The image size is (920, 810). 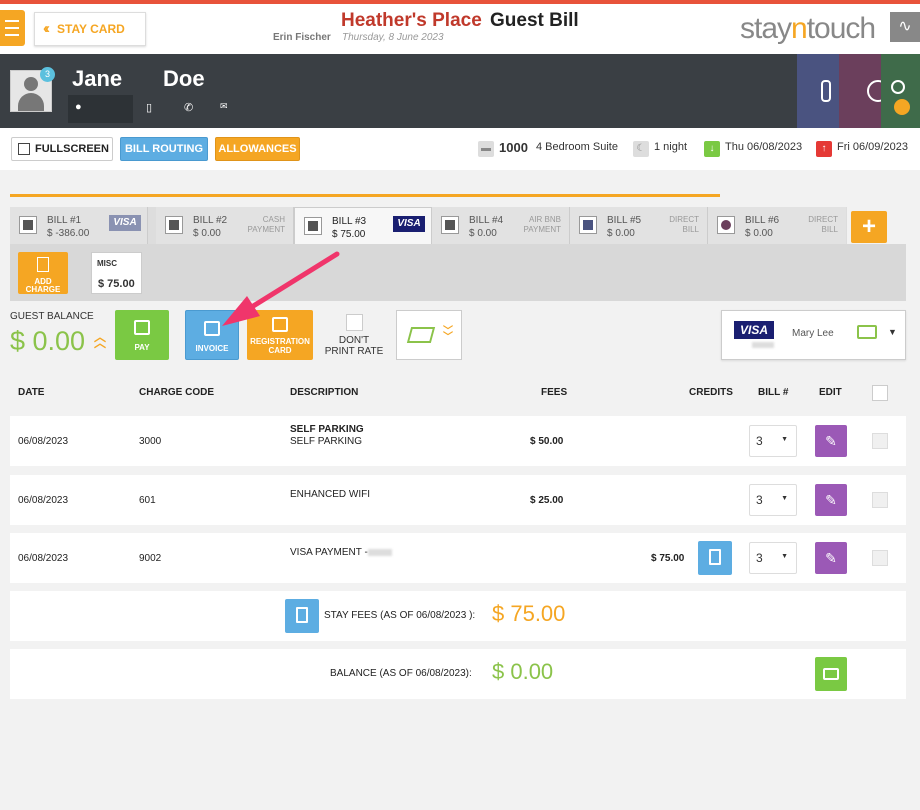 What do you see at coordinates (142, 335) in the screenshot?
I see `pay-button: PAY` at bounding box center [142, 335].